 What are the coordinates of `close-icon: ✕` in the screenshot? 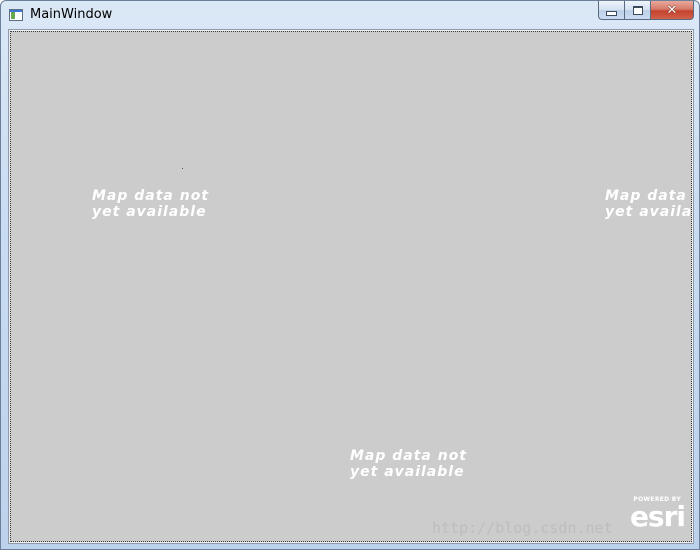 It's located at (672, 10).